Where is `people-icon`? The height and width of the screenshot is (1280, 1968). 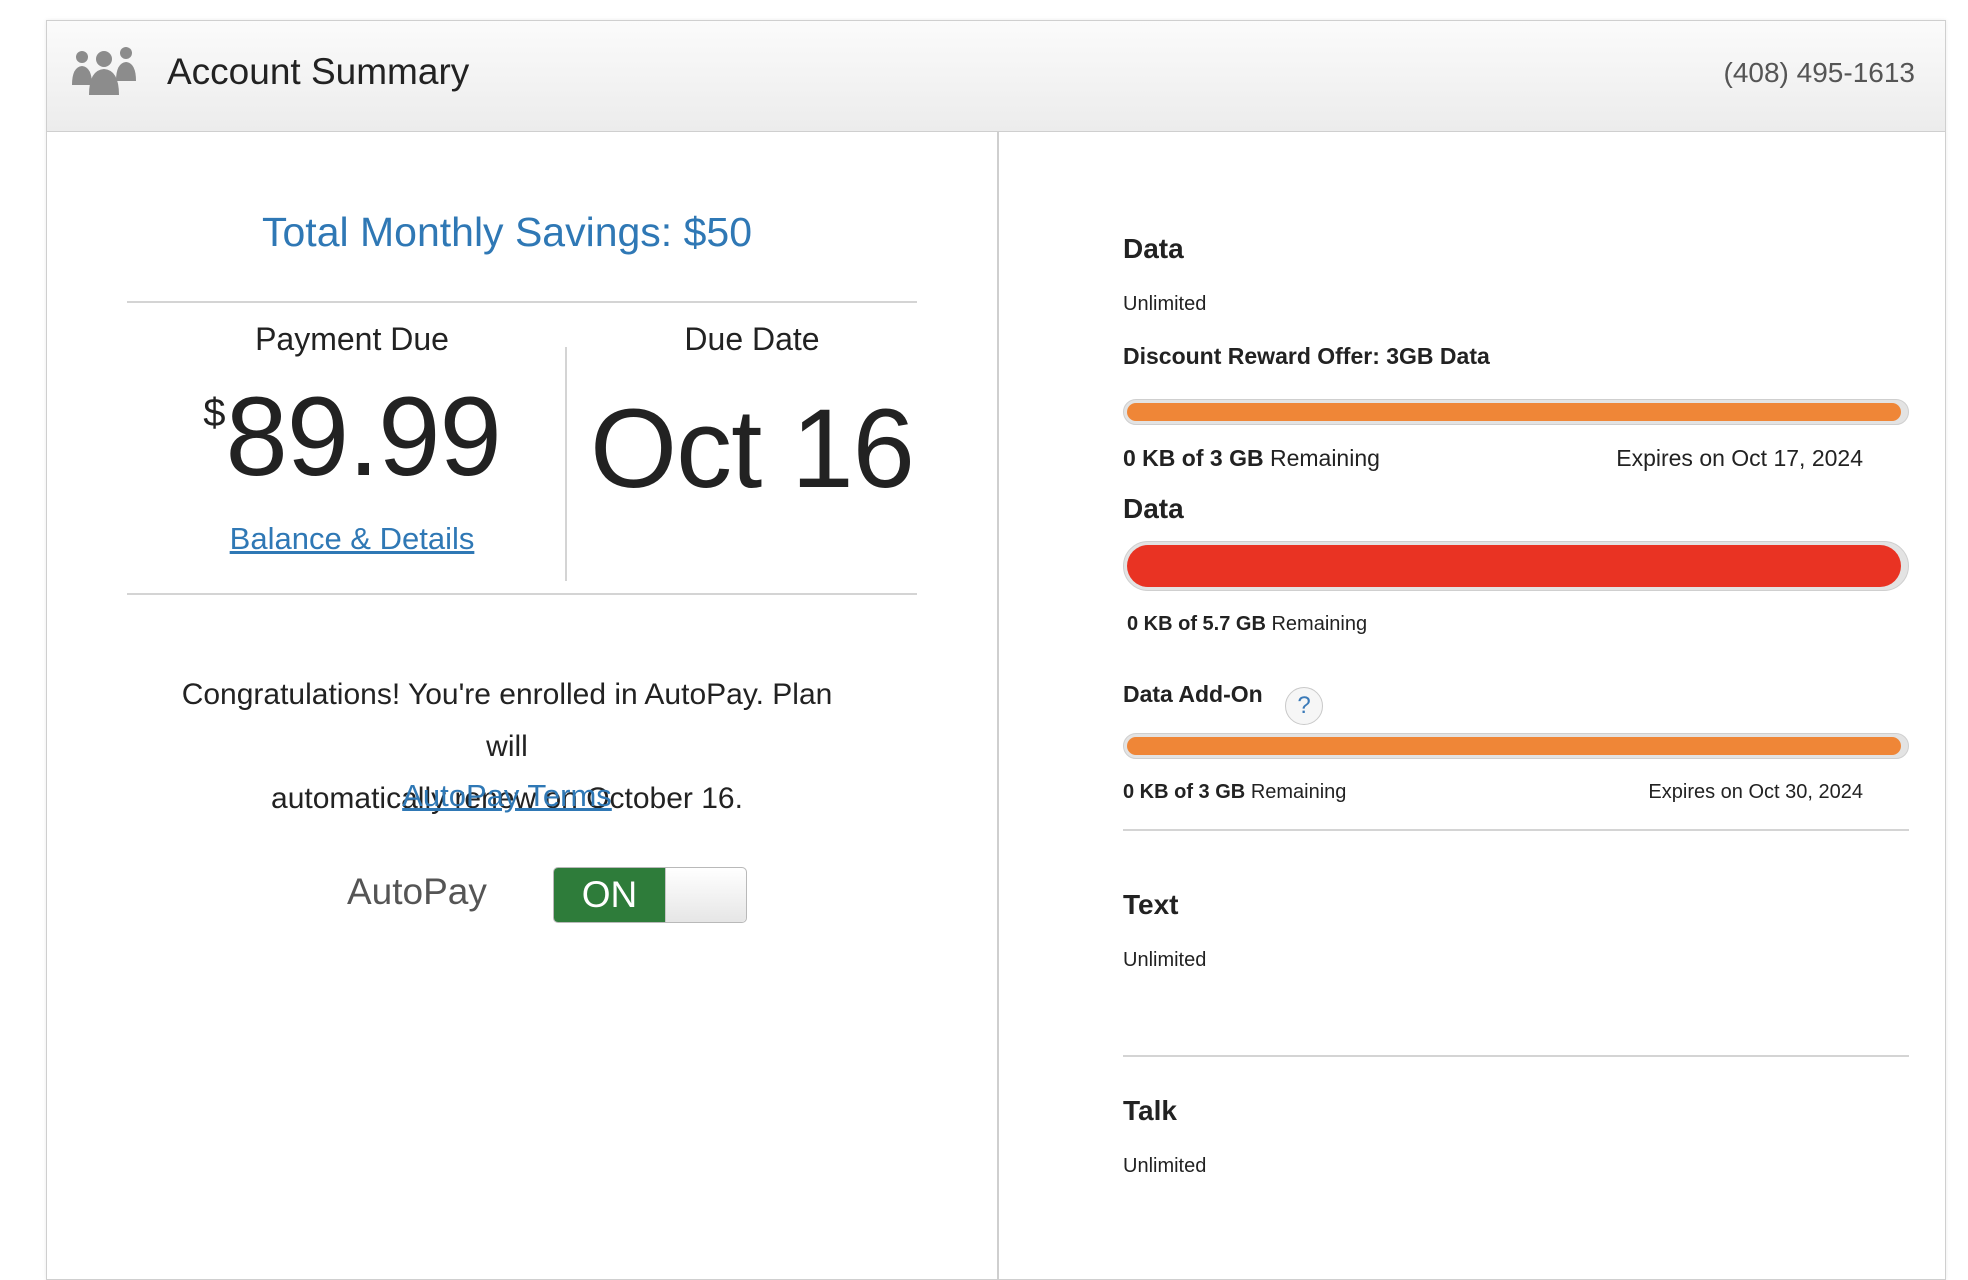
people-icon is located at coordinates (104, 71).